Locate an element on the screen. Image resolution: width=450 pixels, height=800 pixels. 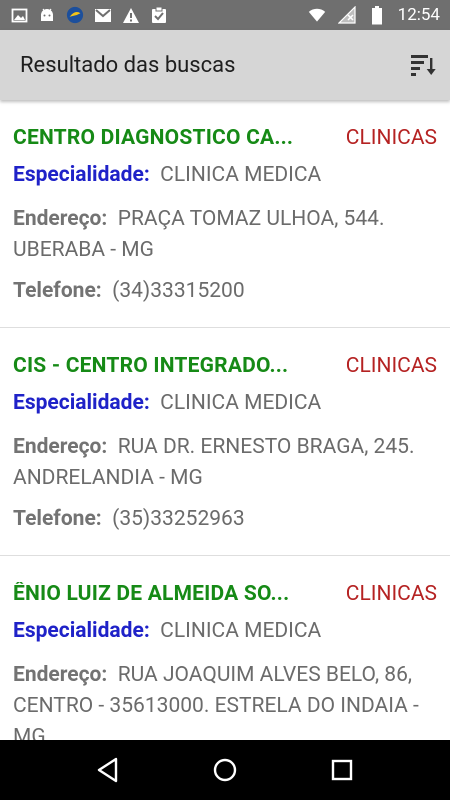
back-icon is located at coordinates (108, 770).